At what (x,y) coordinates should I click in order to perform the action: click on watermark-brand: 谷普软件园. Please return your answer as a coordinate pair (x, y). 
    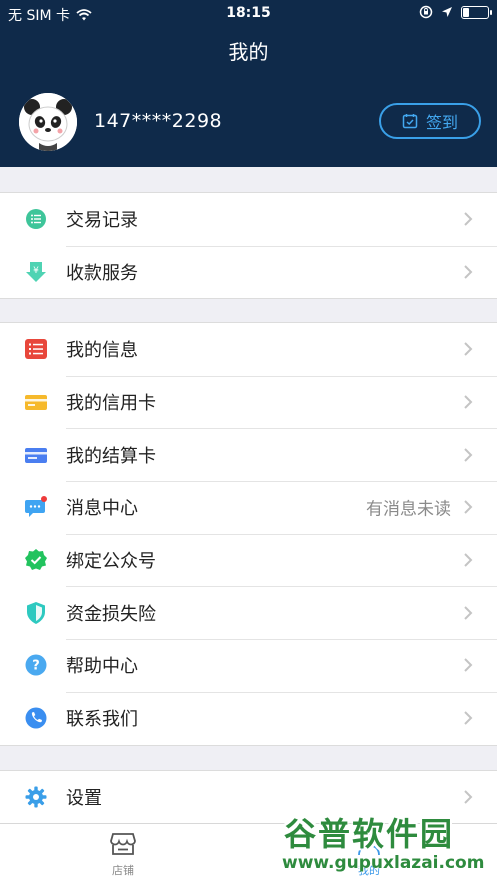
    Looking at the image, I should click on (369, 834).